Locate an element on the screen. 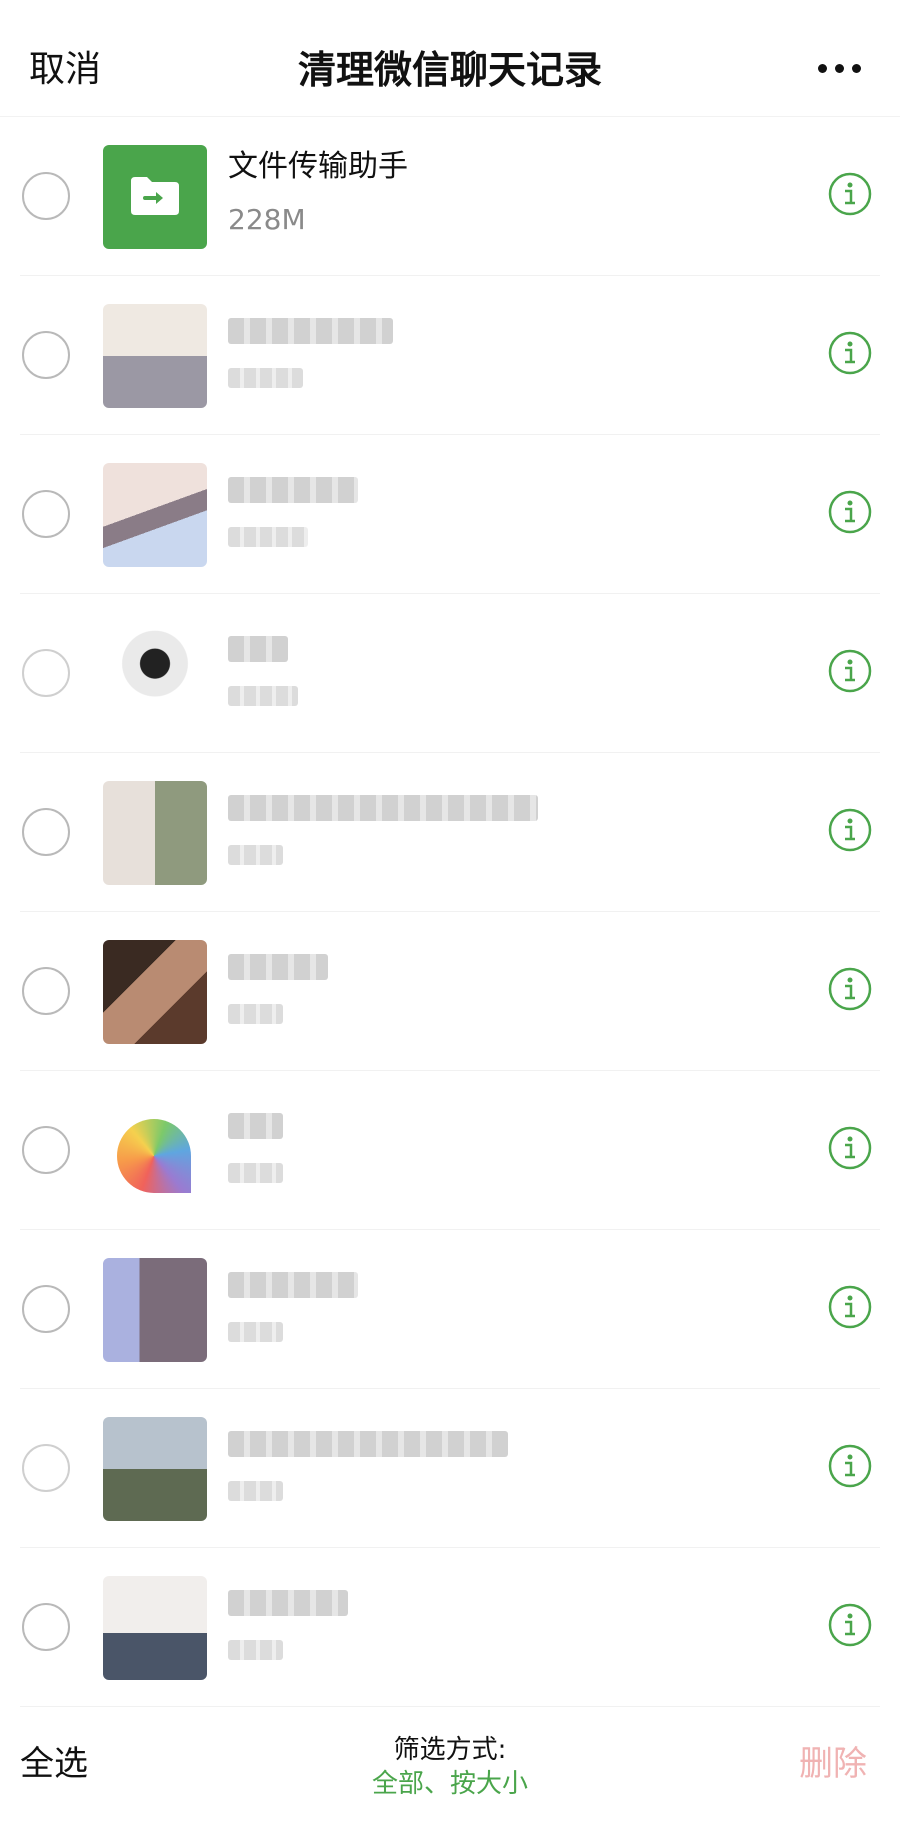 The height and width of the screenshot is (1837, 900). bottom-toolbar: 全选 筛选方式: 全部、按大小 删除 is located at coordinates (450, 1774).